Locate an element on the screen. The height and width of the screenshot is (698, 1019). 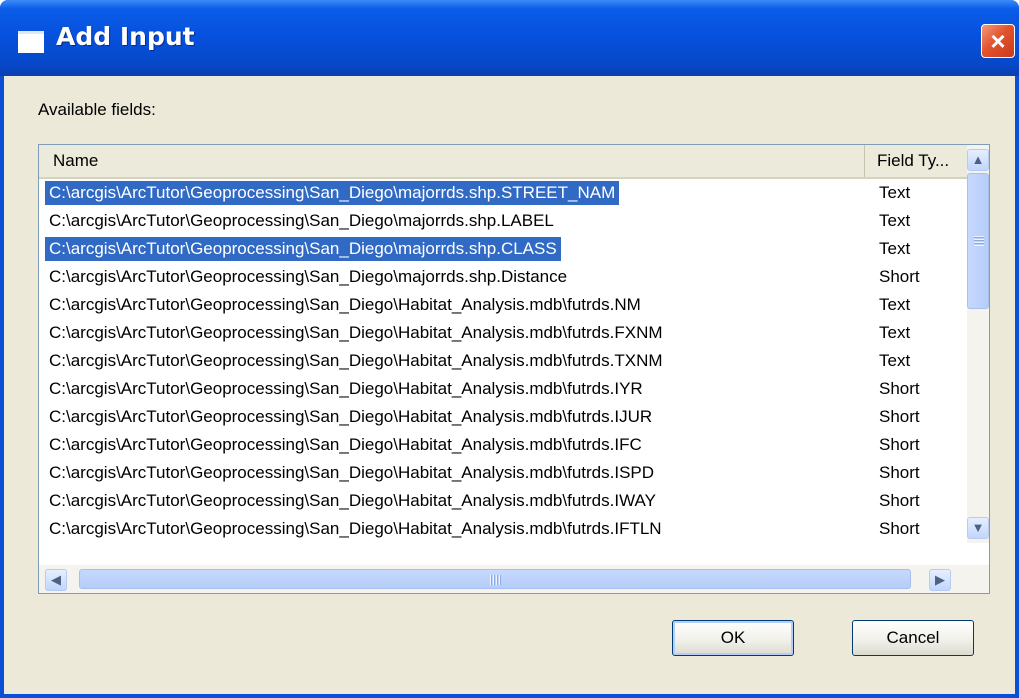
ok-button: OK is located at coordinates (733, 638).